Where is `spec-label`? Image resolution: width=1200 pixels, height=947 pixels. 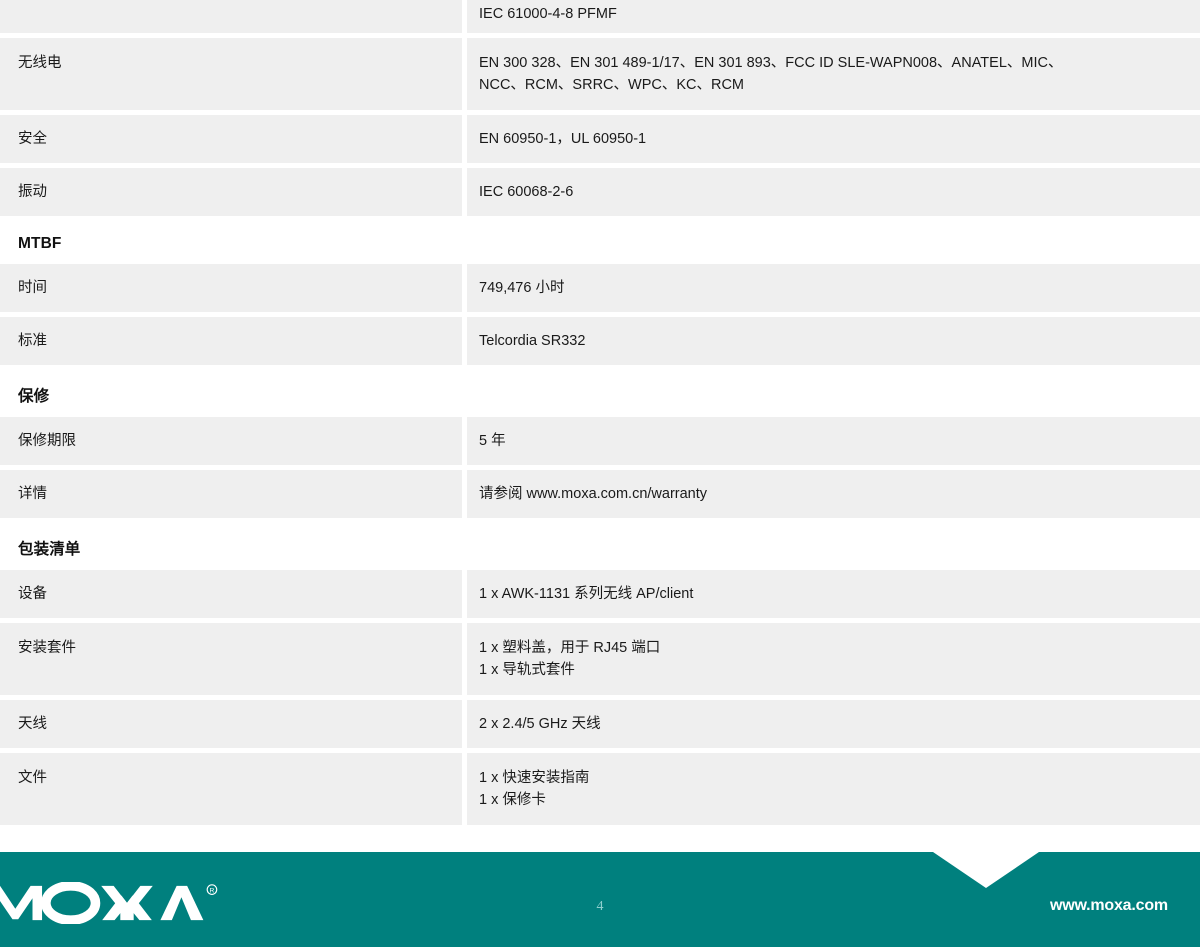 spec-label is located at coordinates (231, 16).